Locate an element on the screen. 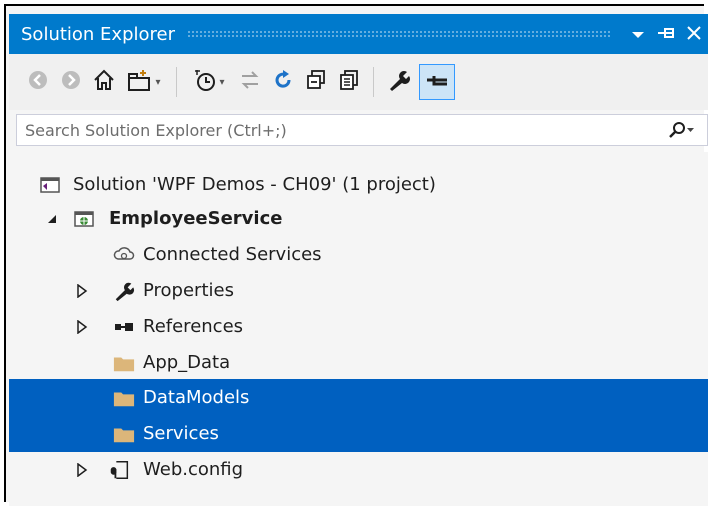  pending-changes-button: ▾ is located at coordinates (209, 82).